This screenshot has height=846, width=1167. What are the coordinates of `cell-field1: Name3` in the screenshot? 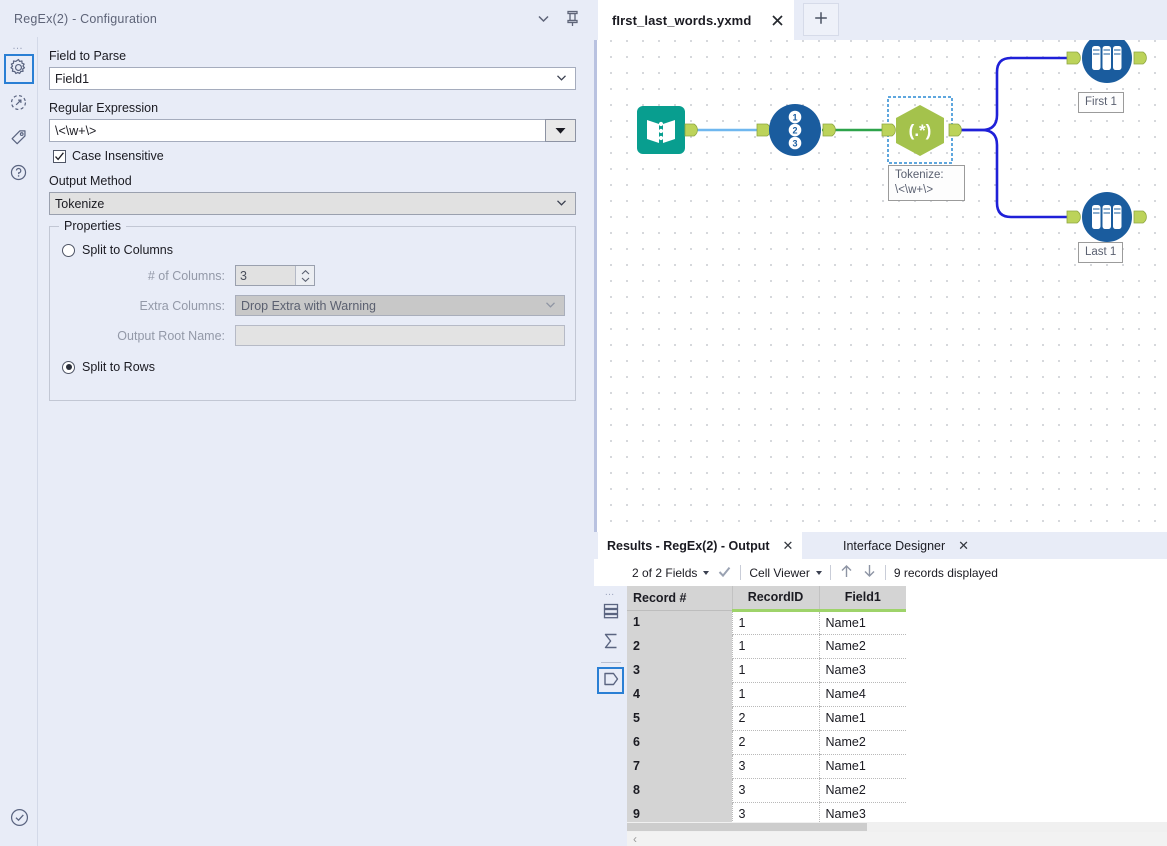 It's located at (862, 670).